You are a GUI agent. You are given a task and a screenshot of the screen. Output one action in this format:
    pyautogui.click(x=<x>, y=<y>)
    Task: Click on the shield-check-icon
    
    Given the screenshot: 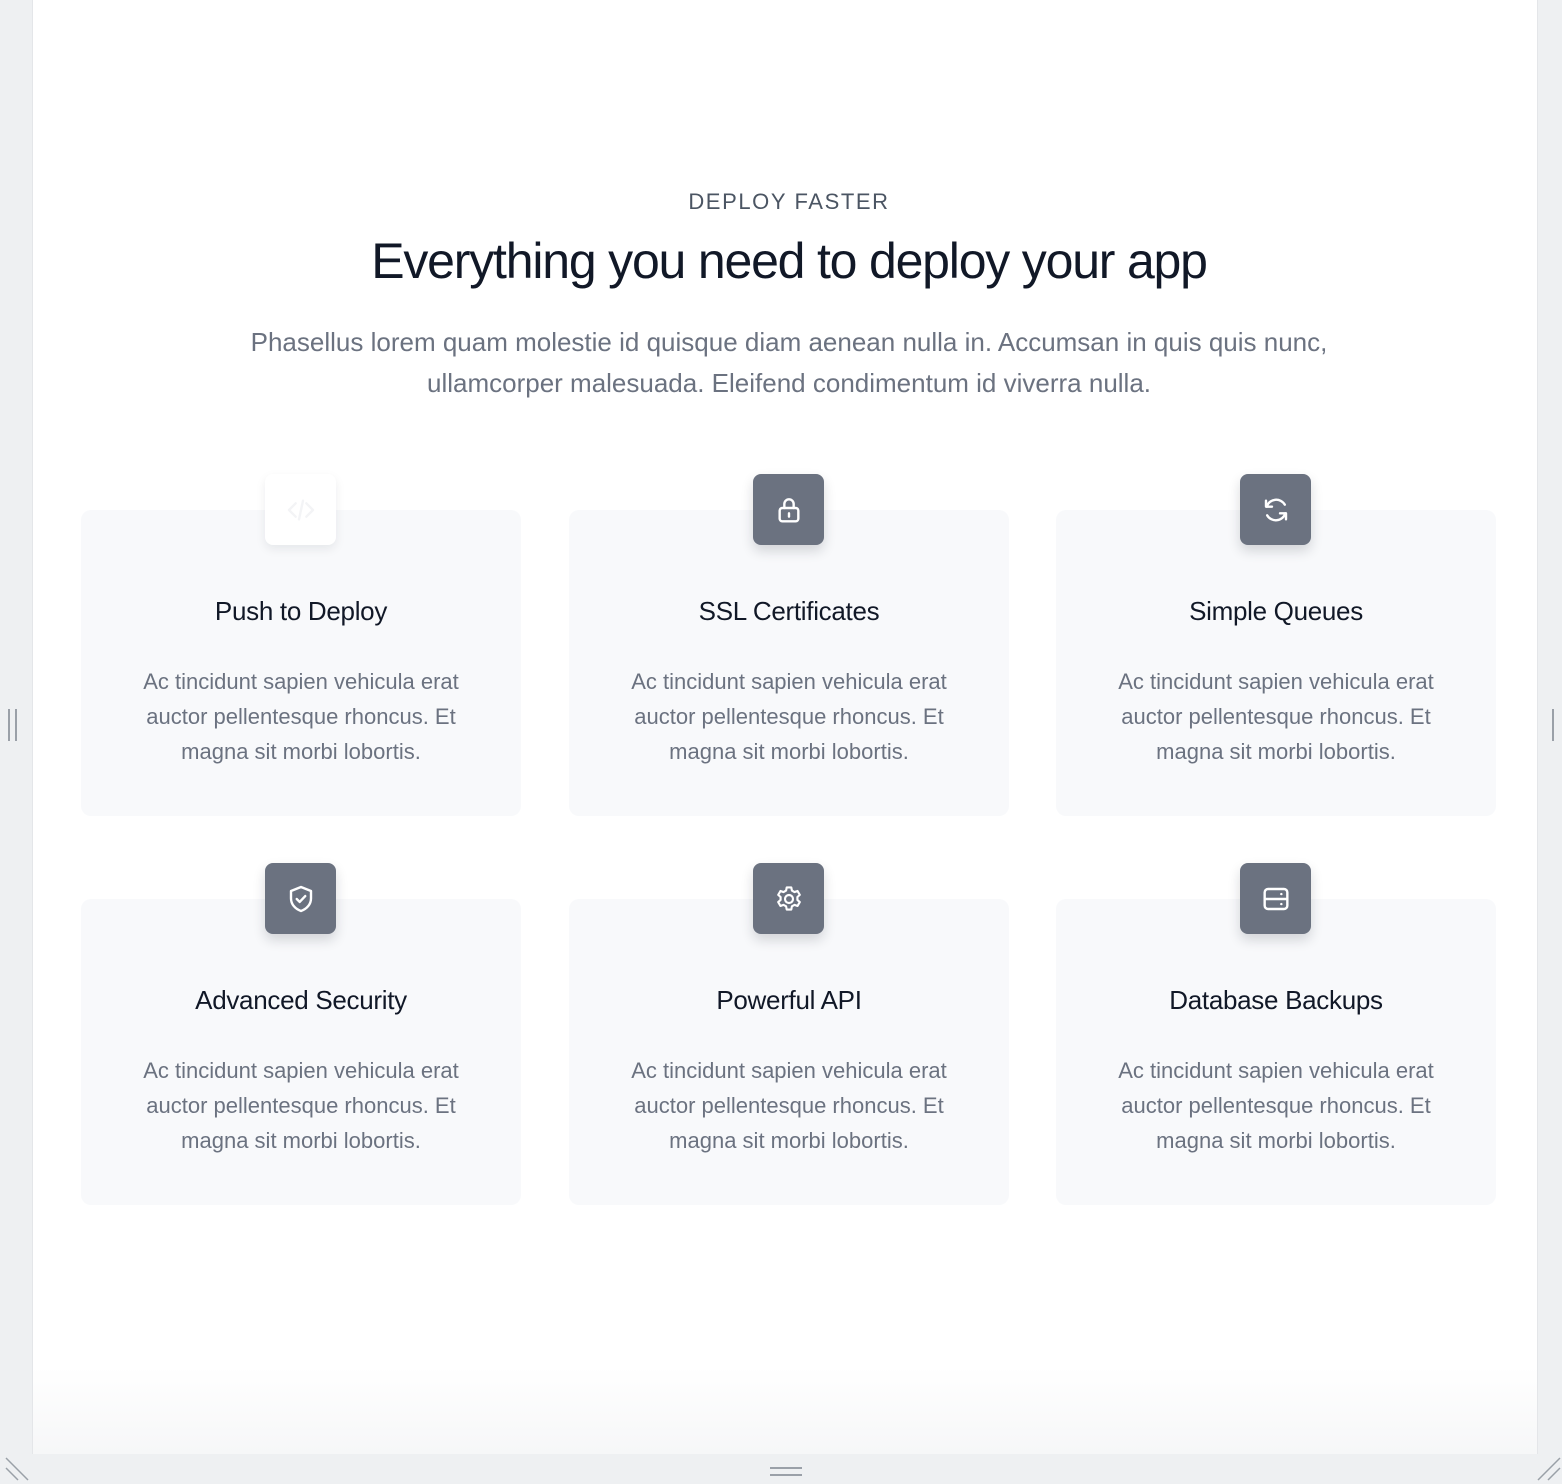 What is the action you would take?
    pyautogui.click(x=300, y=898)
    